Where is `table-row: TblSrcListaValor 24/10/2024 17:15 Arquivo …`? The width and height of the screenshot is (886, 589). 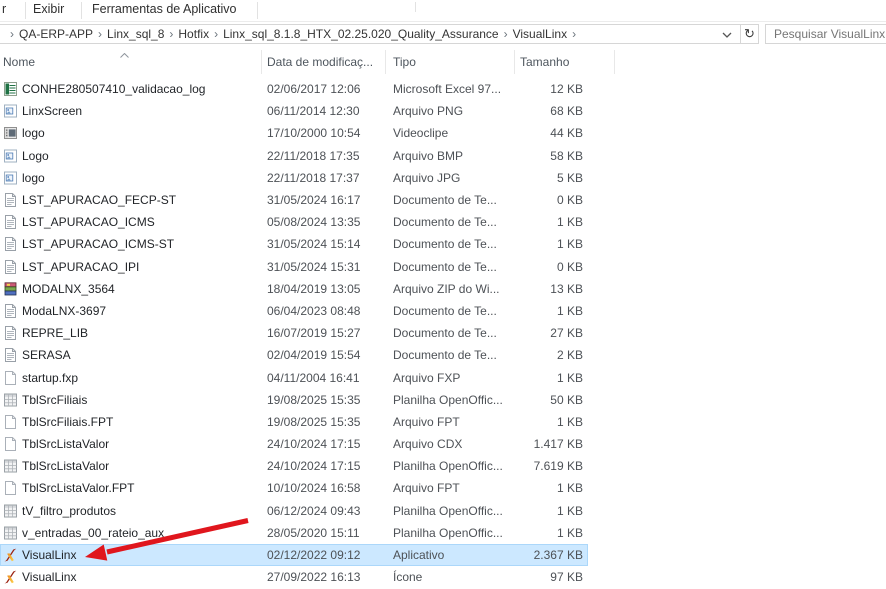 table-row: TblSrcListaValor 24/10/2024 17:15 Arquivo … is located at coordinates (294, 444).